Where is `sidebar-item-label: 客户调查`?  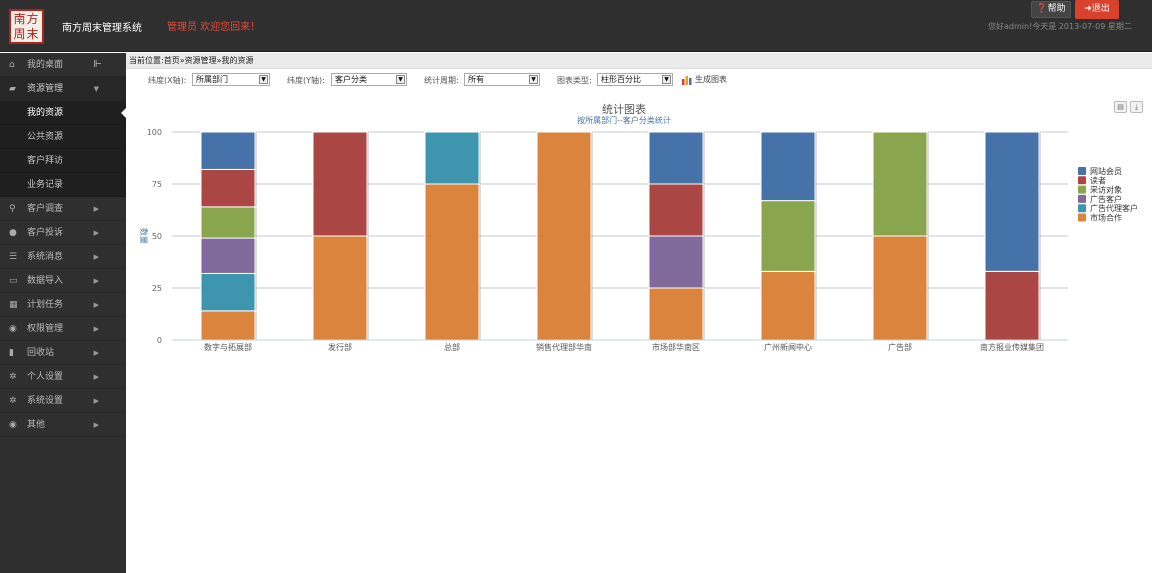 sidebar-item-label: 客户调查 is located at coordinates (45, 209).